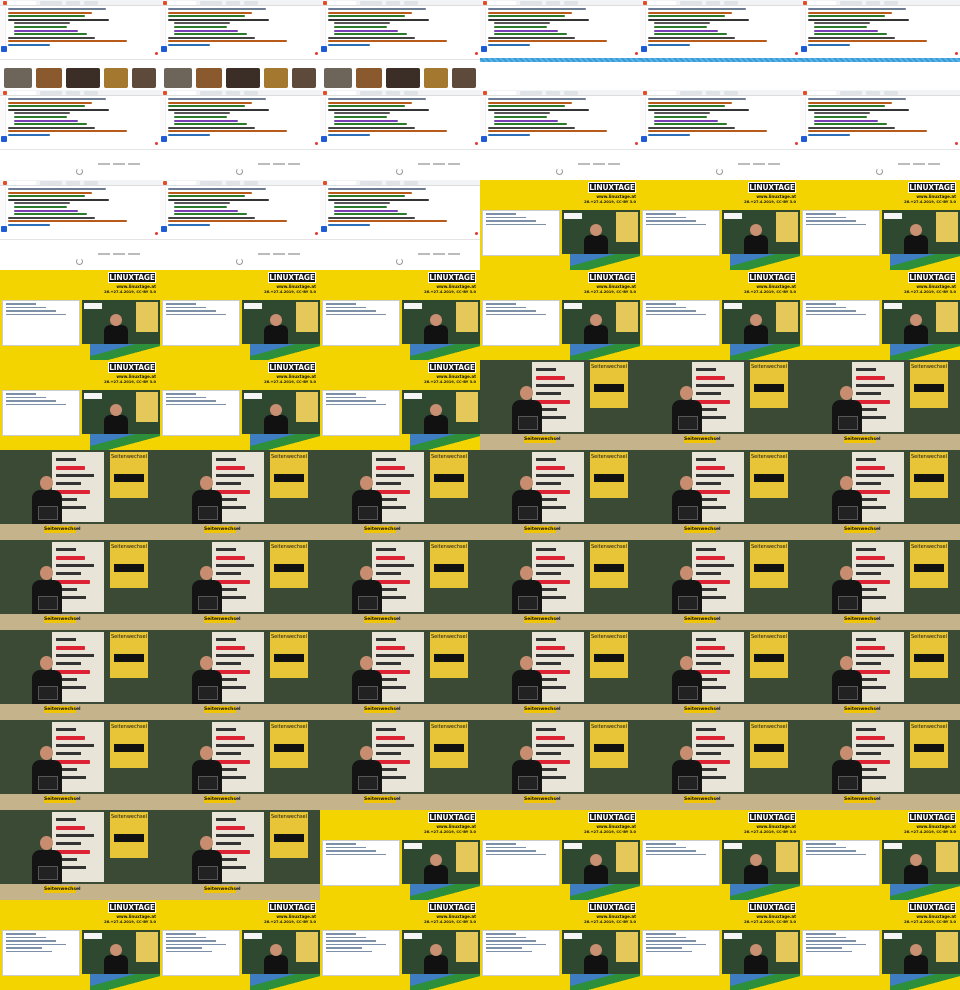 The image size is (960, 990). What do you see at coordinates (761, 862) in the screenshot?
I see `speaker-camera` at bounding box center [761, 862].